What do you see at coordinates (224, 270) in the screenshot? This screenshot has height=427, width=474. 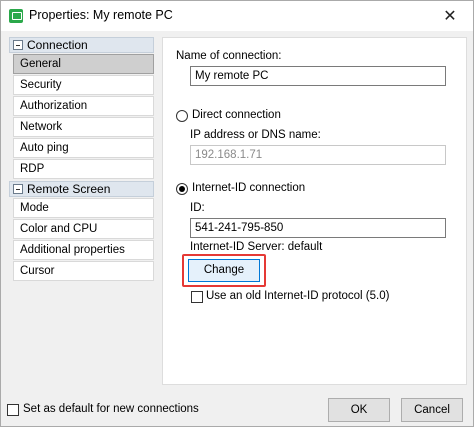 I see `change-button: Change` at bounding box center [224, 270].